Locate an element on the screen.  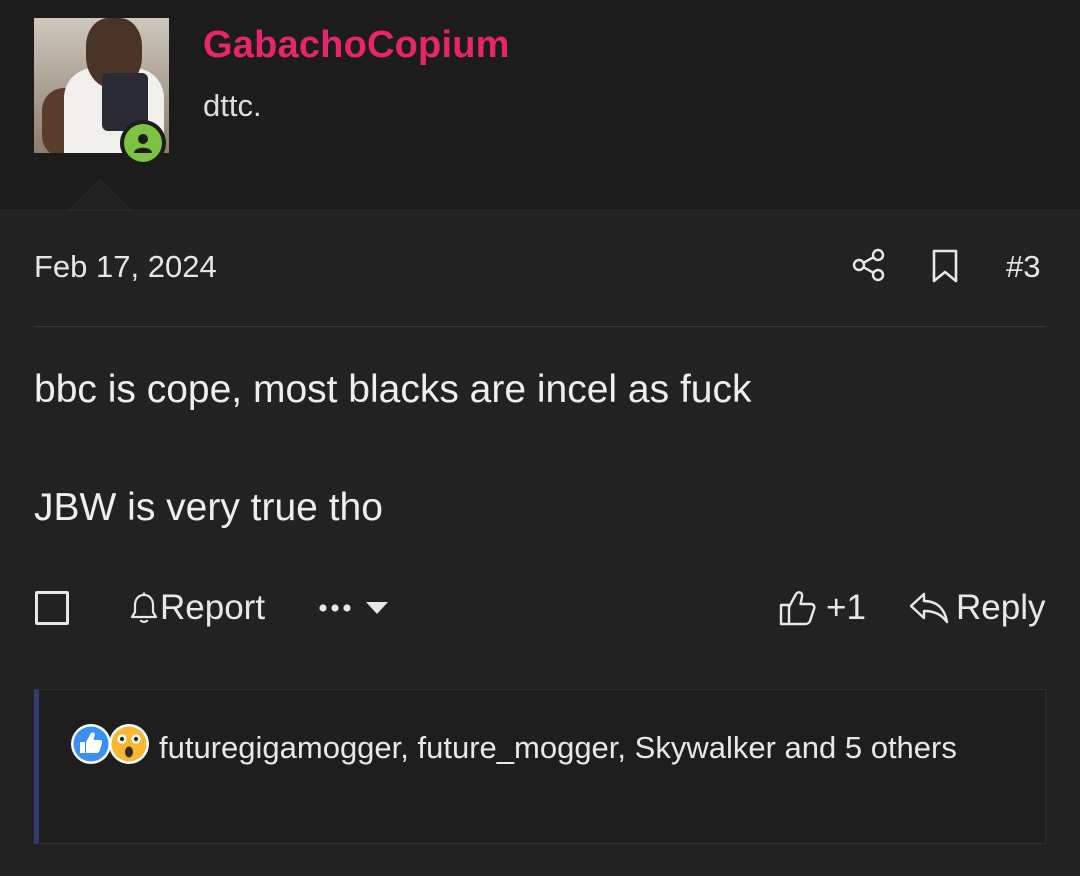
report-label: Report is located at coordinates (213, 607).